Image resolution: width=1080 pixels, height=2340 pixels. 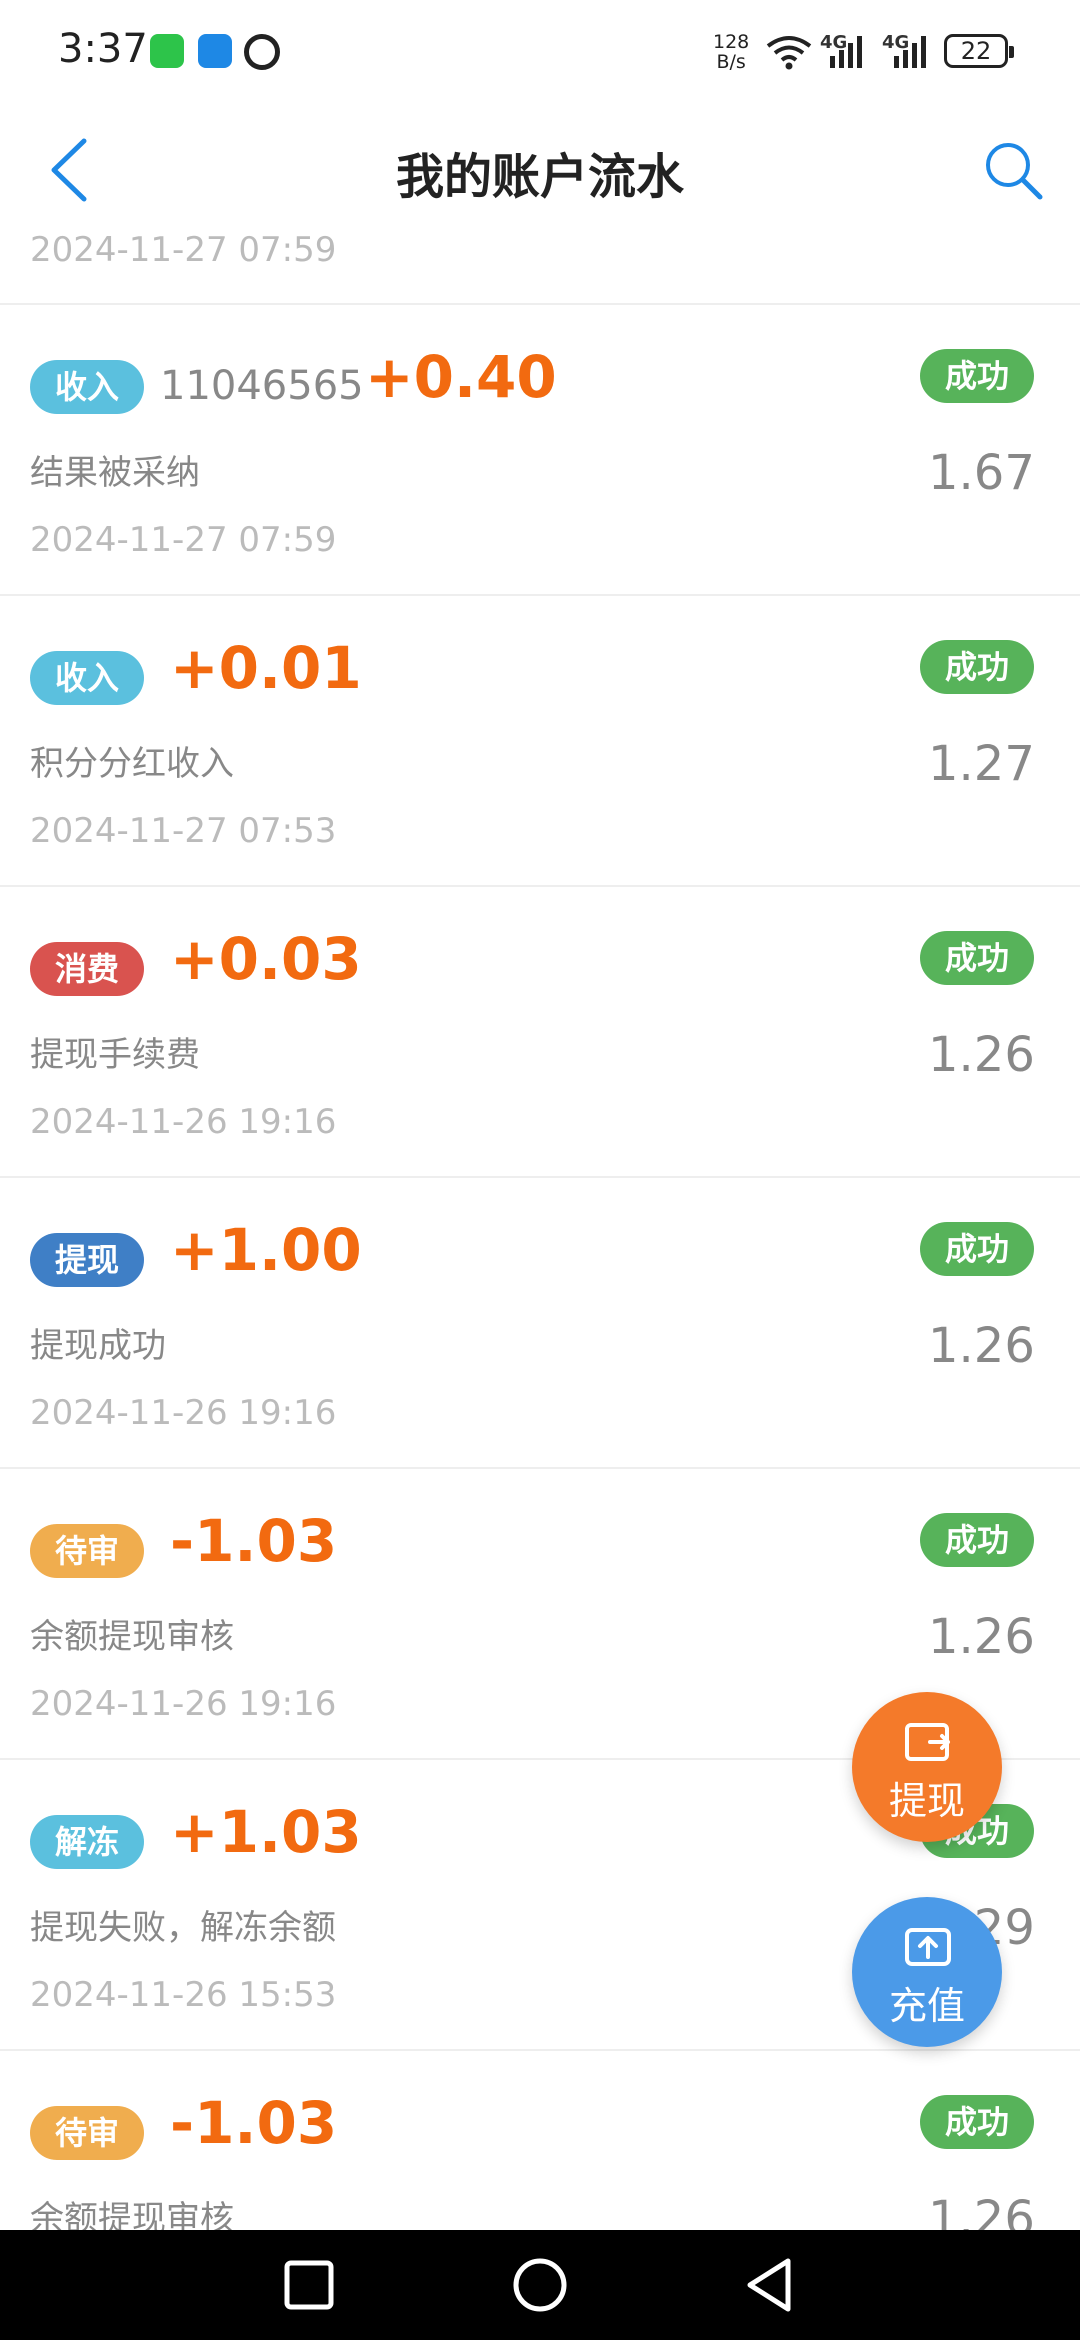 I want to click on net-speed: 128 B/s, so click(x=731, y=52).